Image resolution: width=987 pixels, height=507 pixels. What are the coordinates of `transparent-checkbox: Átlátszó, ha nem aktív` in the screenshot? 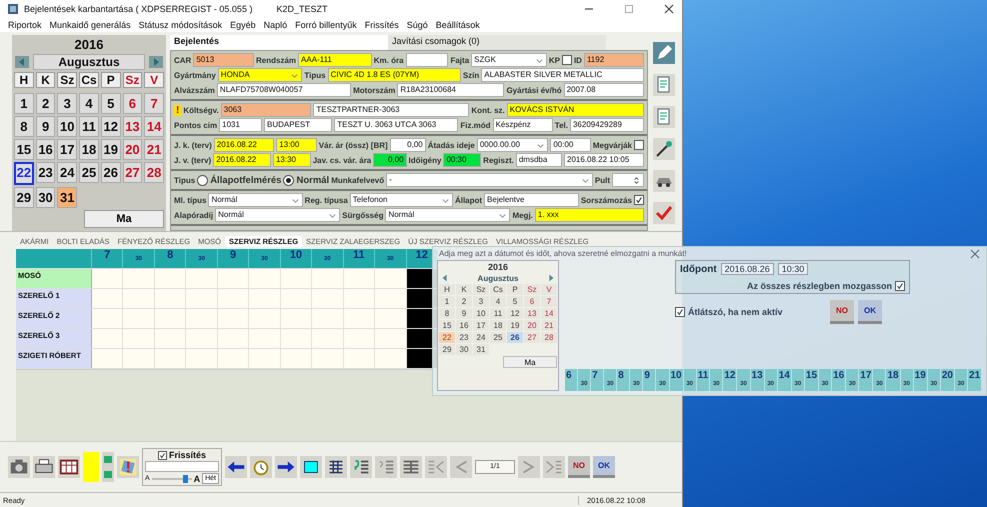 It's located at (729, 312).